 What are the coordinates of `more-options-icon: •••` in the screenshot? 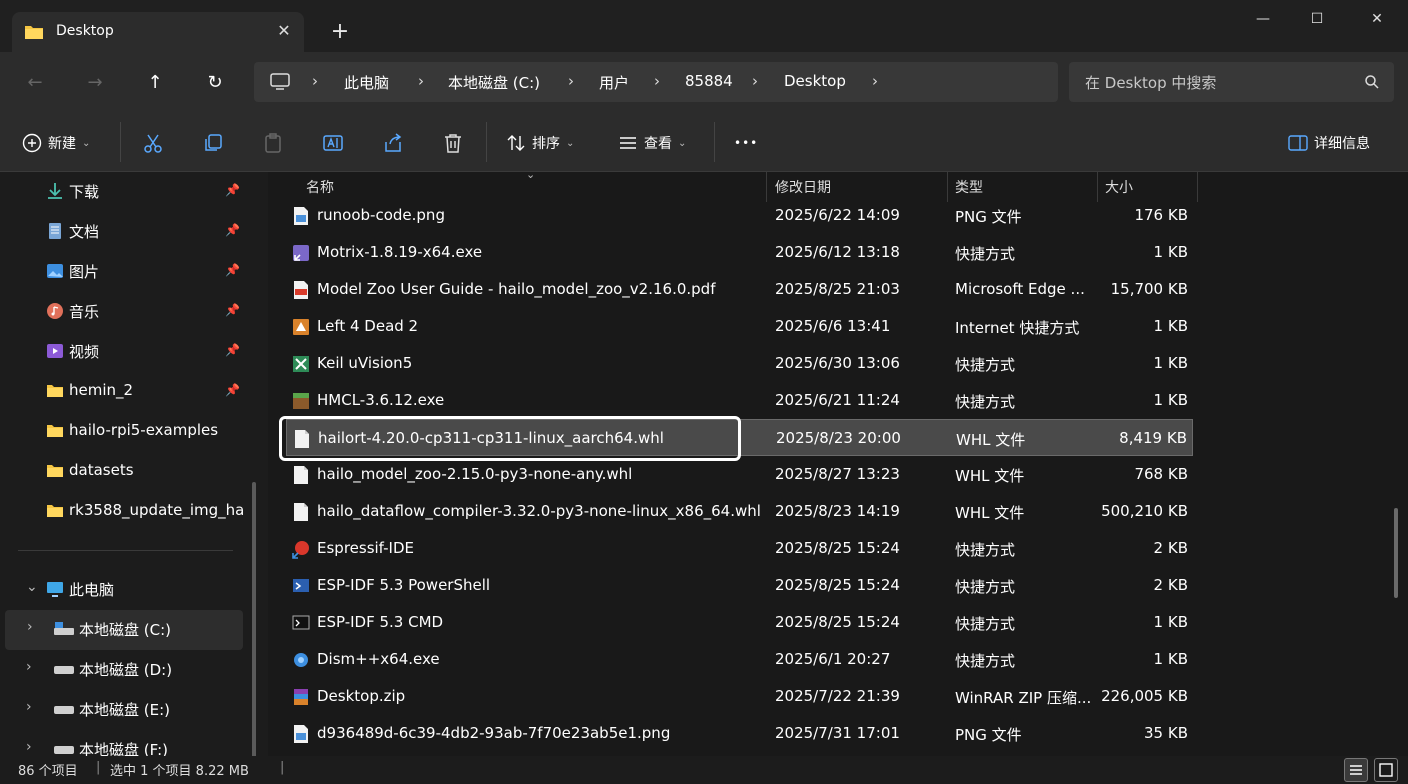 It's located at (746, 143).